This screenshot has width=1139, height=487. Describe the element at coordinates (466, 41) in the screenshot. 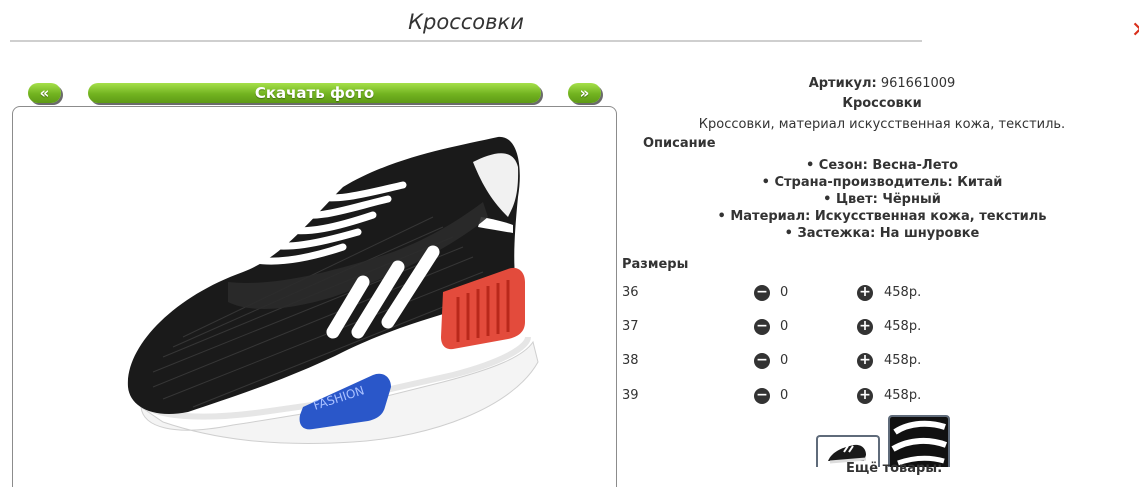

I see `title-divider` at that location.